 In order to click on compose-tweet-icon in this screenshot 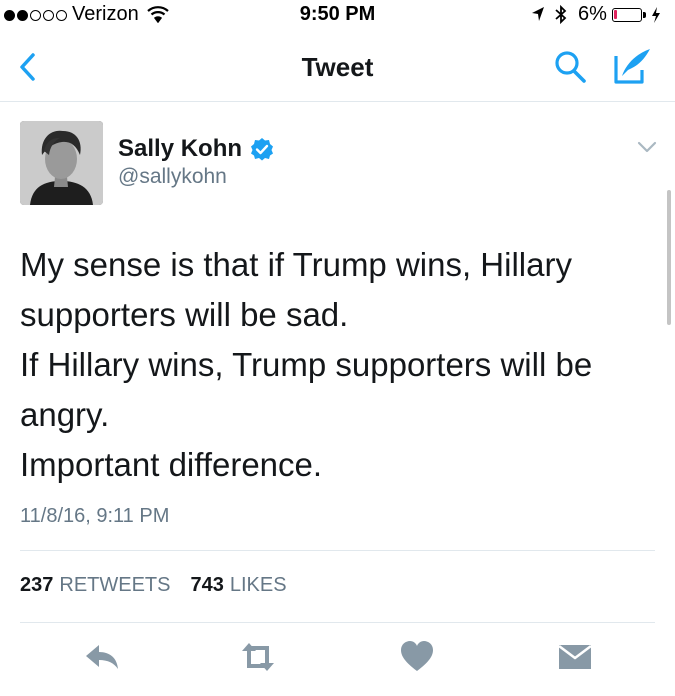, I will do `click(633, 66)`.